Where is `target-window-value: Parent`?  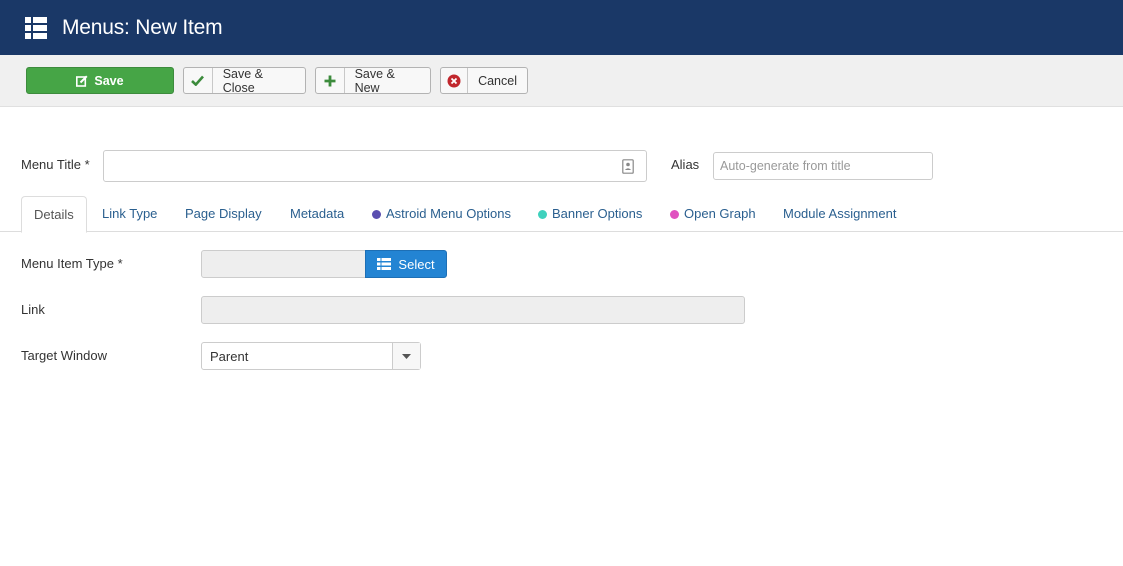
target-window-value: Parent is located at coordinates (229, 356).